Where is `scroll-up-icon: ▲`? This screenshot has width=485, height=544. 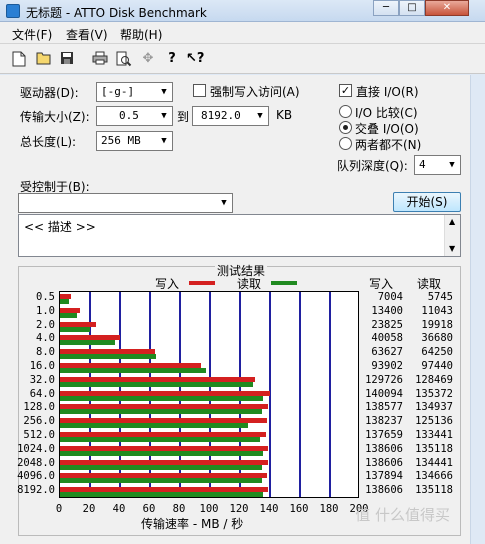 scroll-up-icon: ▲ is located at coordinates (452, 221).